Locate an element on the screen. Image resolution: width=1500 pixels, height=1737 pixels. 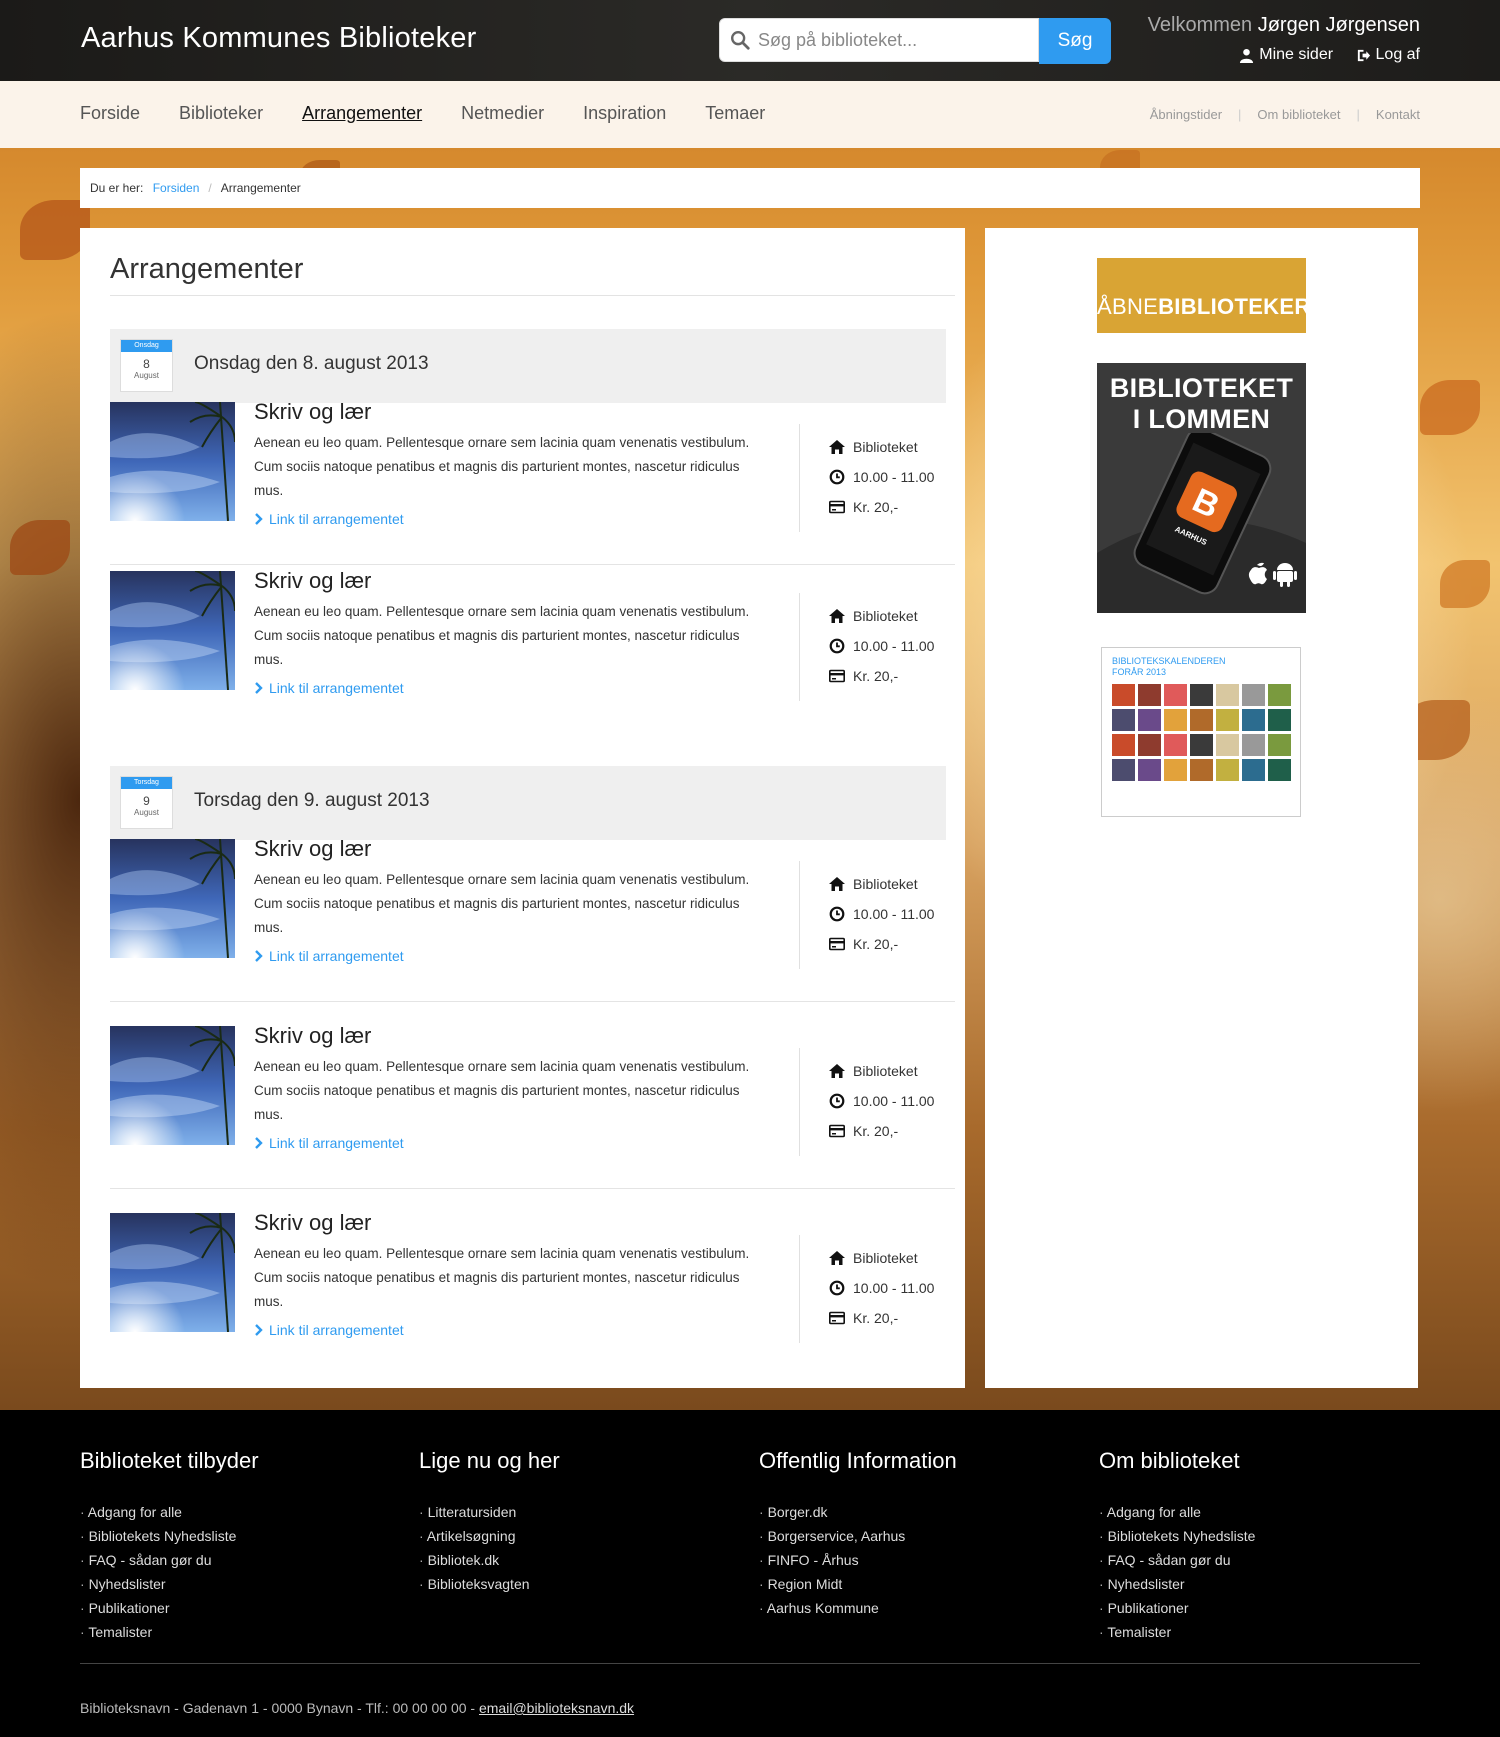
title-divider is located at coordinates (532, 295).